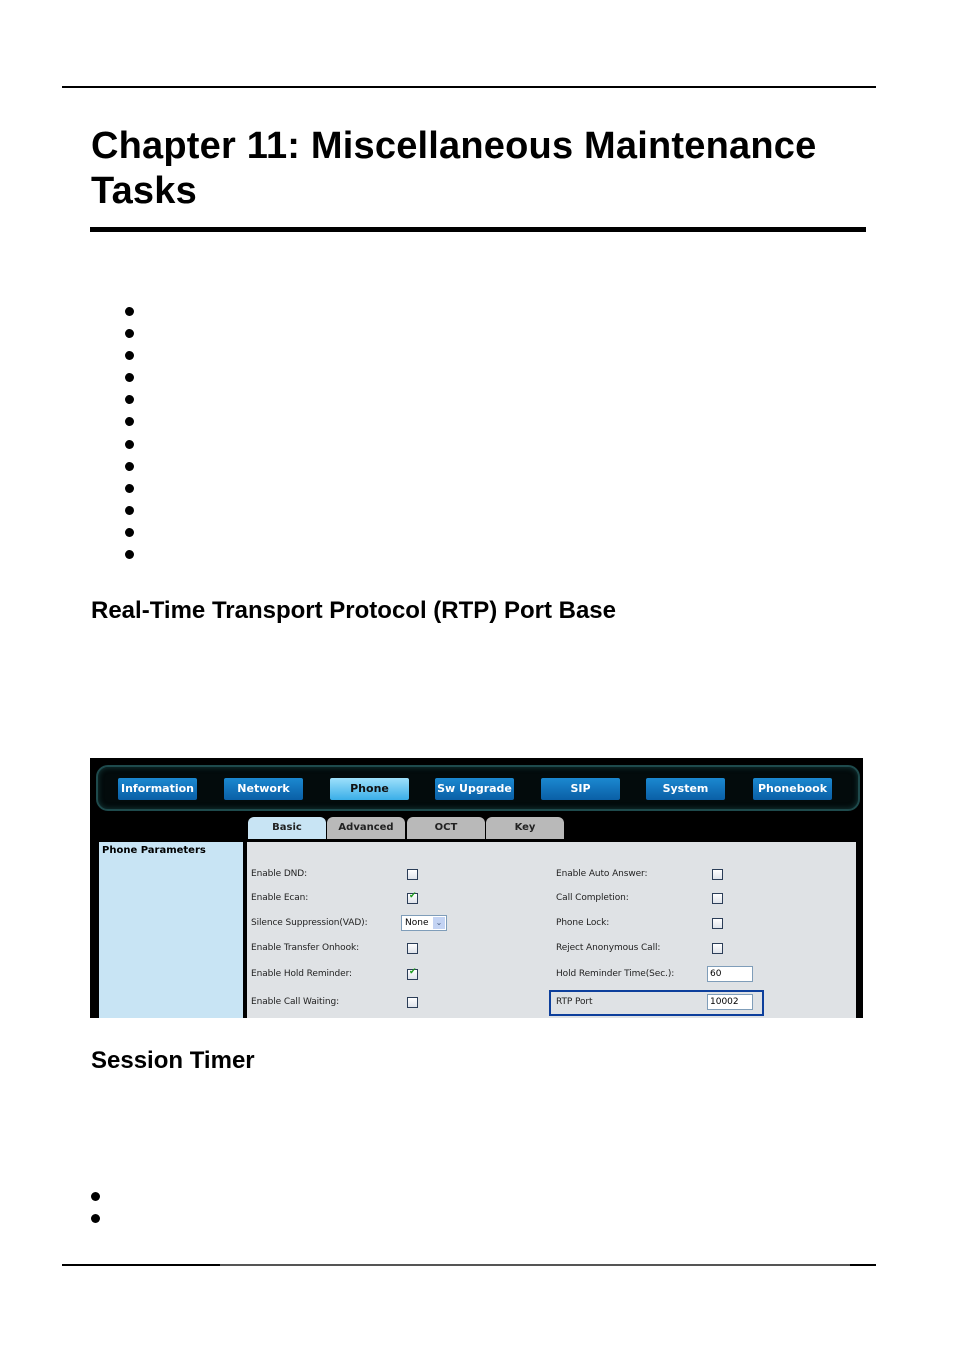 Image resolution: width=954 pixels, height=1350 pixels. I want to click on tab-key: Key, so click(525, 828).